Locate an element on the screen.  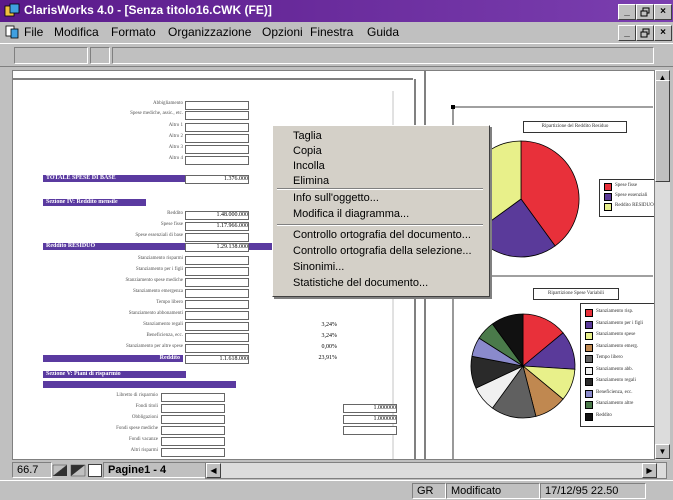
context-item-copia: Copia is located at coordinates (307, 151).